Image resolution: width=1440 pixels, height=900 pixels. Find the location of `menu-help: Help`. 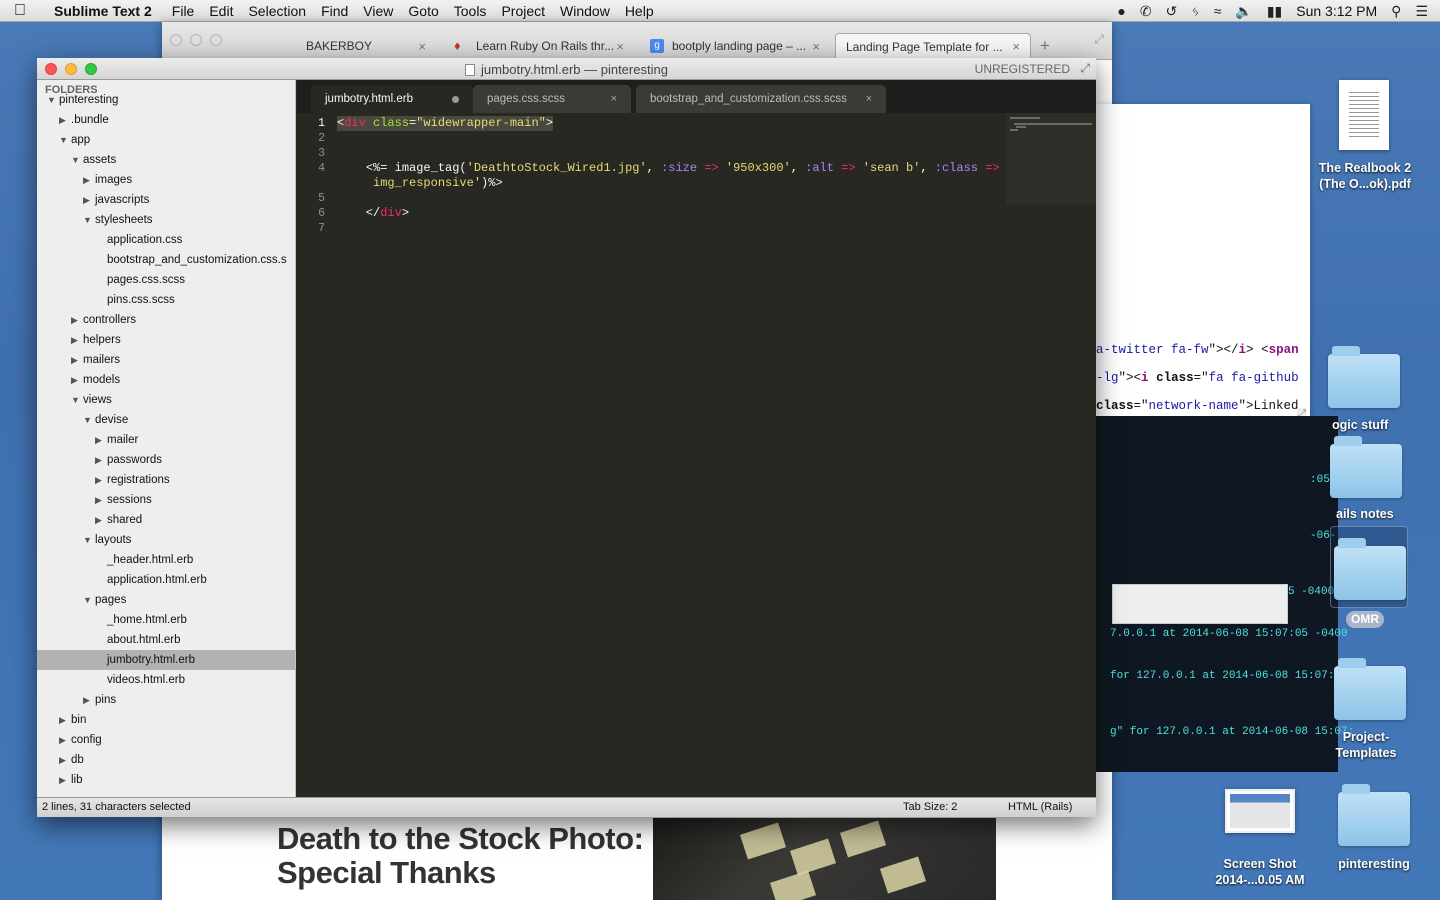

menu-help: Help is located at coordinates (639, 11).